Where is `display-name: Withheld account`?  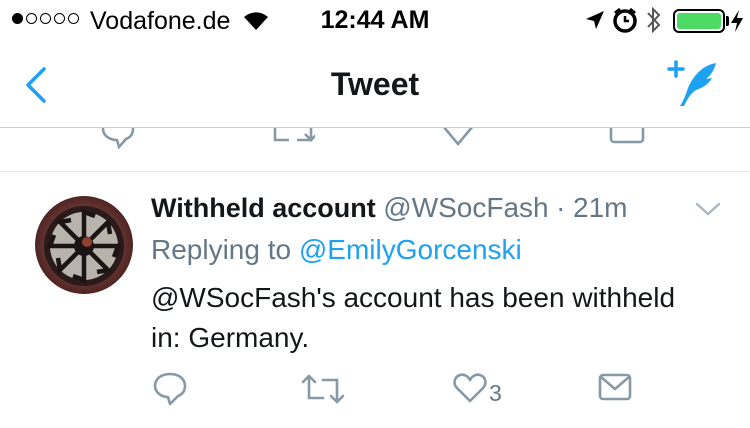
display-name: Withheld account is located at coordinates (263, 208).